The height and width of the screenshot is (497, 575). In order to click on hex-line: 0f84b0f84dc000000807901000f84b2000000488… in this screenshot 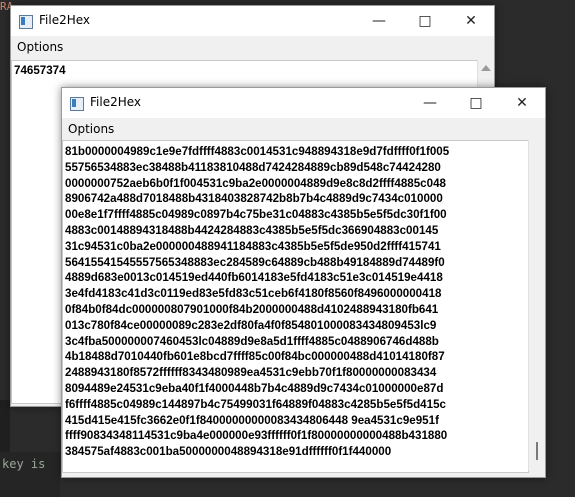, I will do `click(252, 309)`.